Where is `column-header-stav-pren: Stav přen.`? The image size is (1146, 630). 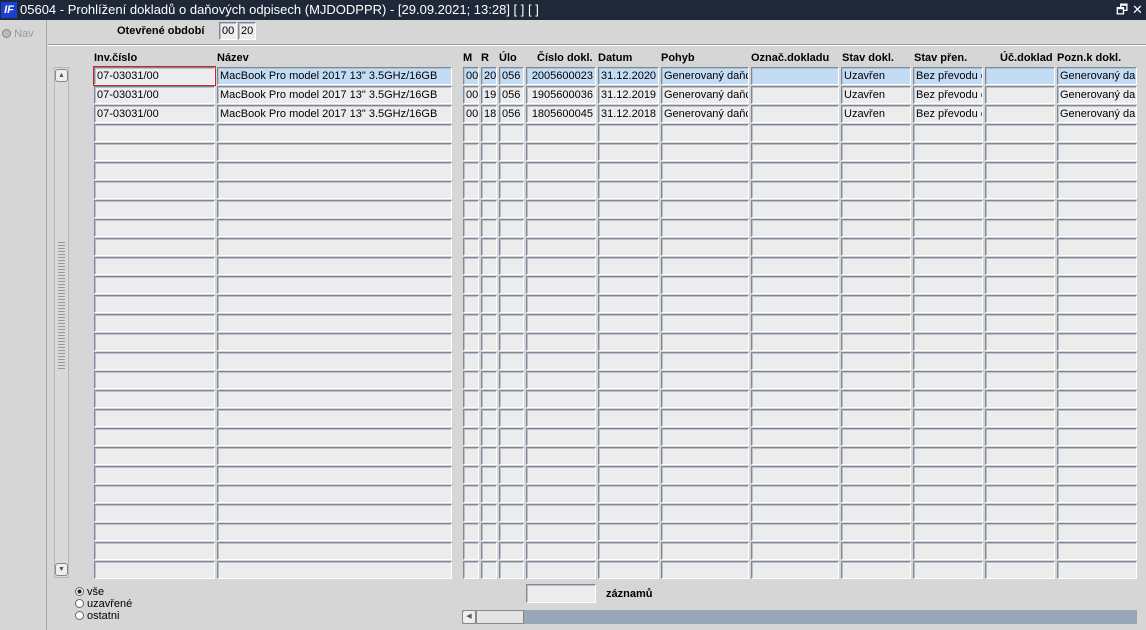 column-header-stav-pren: Stav přen. is located at coordinates (940, 58).